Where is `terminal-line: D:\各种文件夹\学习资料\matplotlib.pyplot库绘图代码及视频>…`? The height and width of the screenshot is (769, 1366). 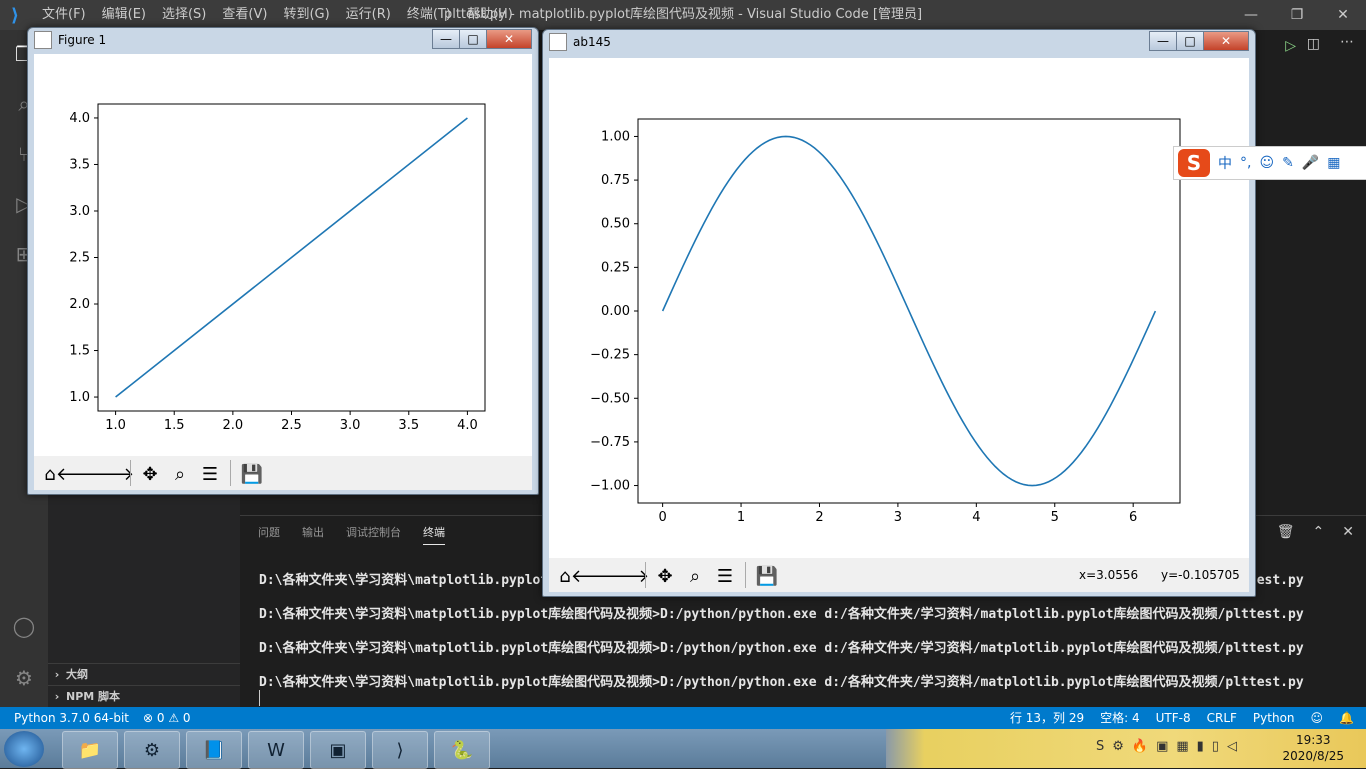
terminal-line: D:\各种文件夹\学习资料\matplotlib.pyplot库绘图代码及视频>… is located at coordinates (781, 648).